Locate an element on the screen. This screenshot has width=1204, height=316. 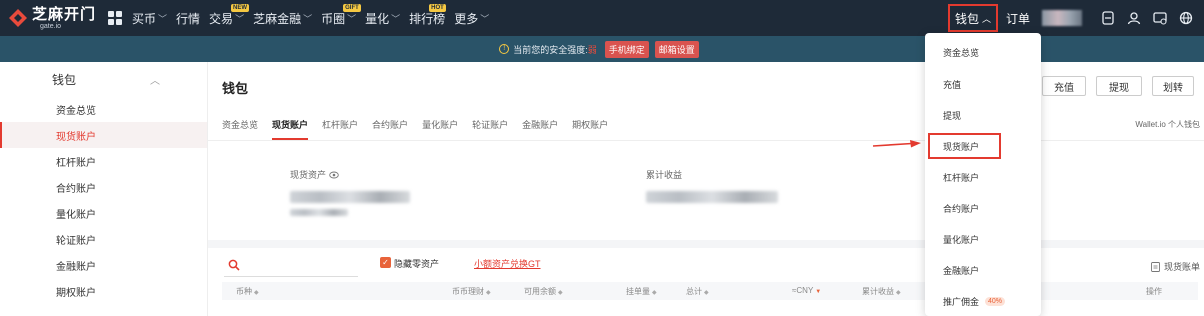
column-header-cumulative: 累计收益 ◆ is located at coordinates (881, 291).